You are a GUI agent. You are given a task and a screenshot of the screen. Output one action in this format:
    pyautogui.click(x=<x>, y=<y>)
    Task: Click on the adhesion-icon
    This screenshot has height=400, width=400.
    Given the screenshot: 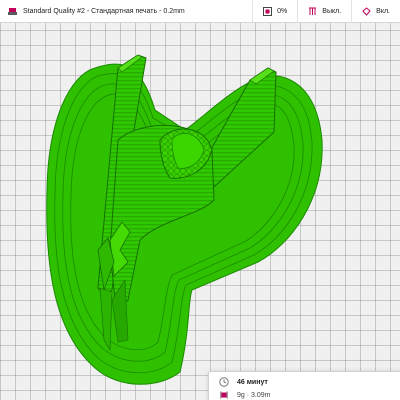 What is the action you would take?
    pyautogui.click(x=366, y=11)
    